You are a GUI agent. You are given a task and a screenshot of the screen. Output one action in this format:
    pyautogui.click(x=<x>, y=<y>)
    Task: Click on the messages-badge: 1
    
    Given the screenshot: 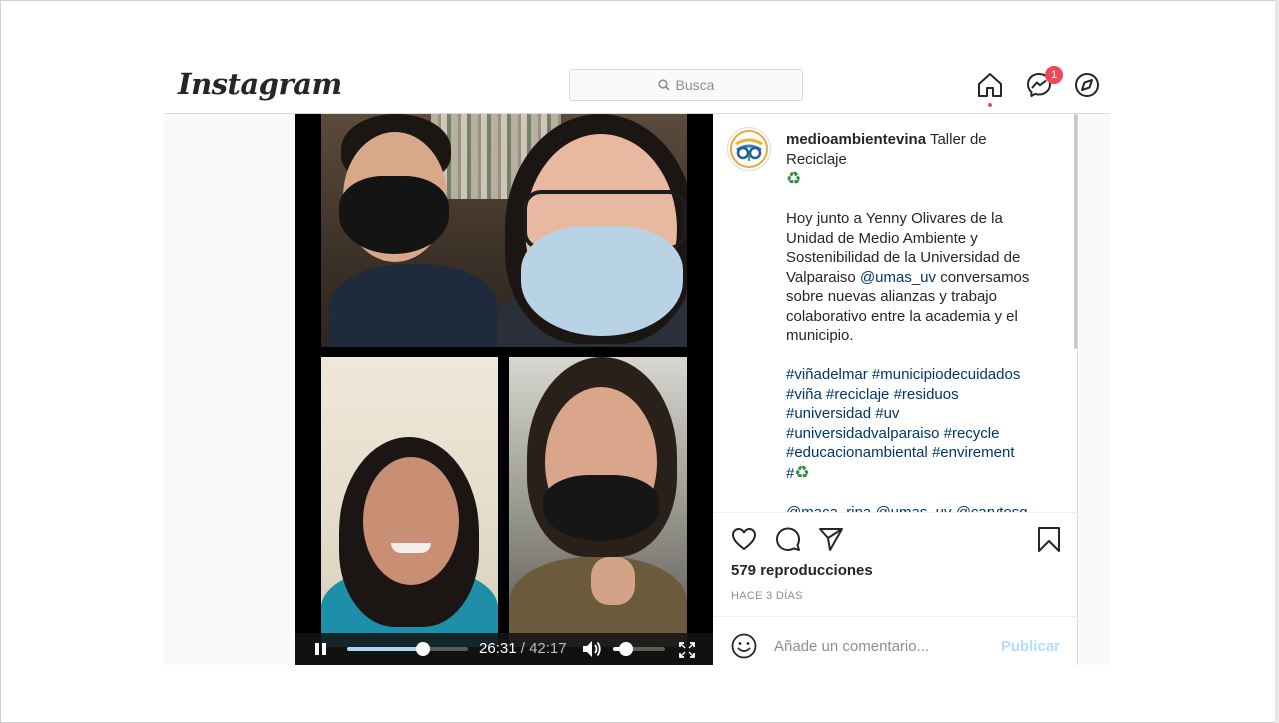 What is the action you would take?
    pyautogui.click(x=1054, y=75)
    